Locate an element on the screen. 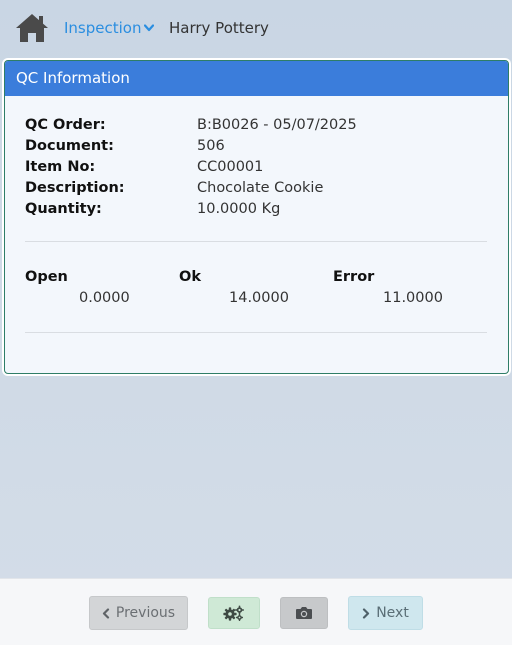 The height and width of the screenshot is (645, 512). camera-button is located at coordinates (304, 613).